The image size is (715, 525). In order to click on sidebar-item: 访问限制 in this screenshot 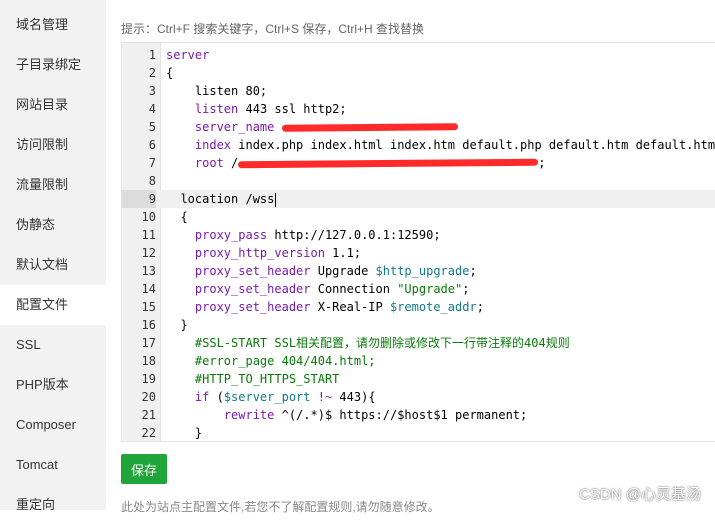, I will do `click(53, 145)`.